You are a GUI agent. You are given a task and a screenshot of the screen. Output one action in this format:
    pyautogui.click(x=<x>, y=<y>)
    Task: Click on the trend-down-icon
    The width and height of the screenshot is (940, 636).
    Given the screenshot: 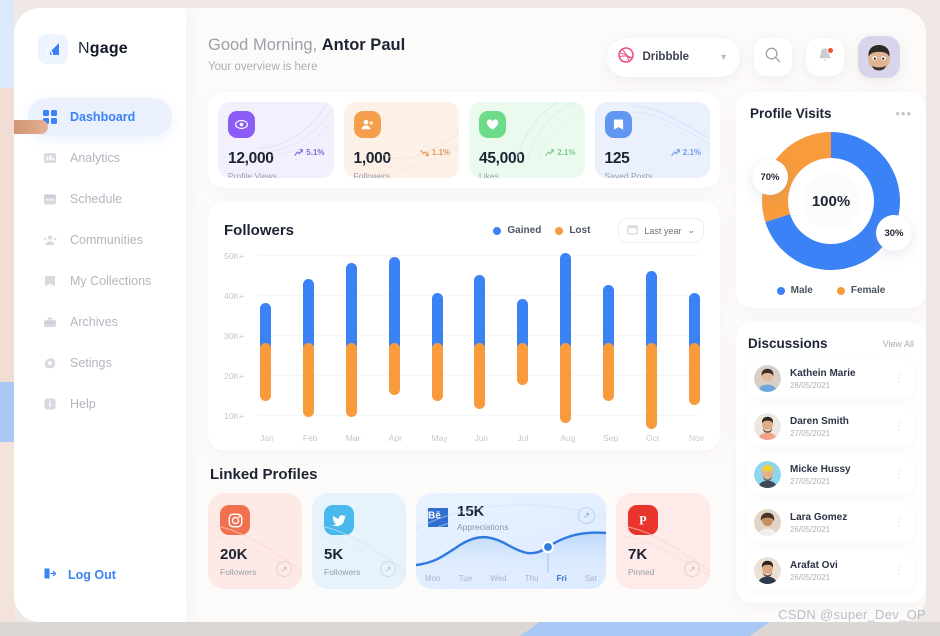 What is the action you would take?
    pyautogui.click(x=424, y=153)
    